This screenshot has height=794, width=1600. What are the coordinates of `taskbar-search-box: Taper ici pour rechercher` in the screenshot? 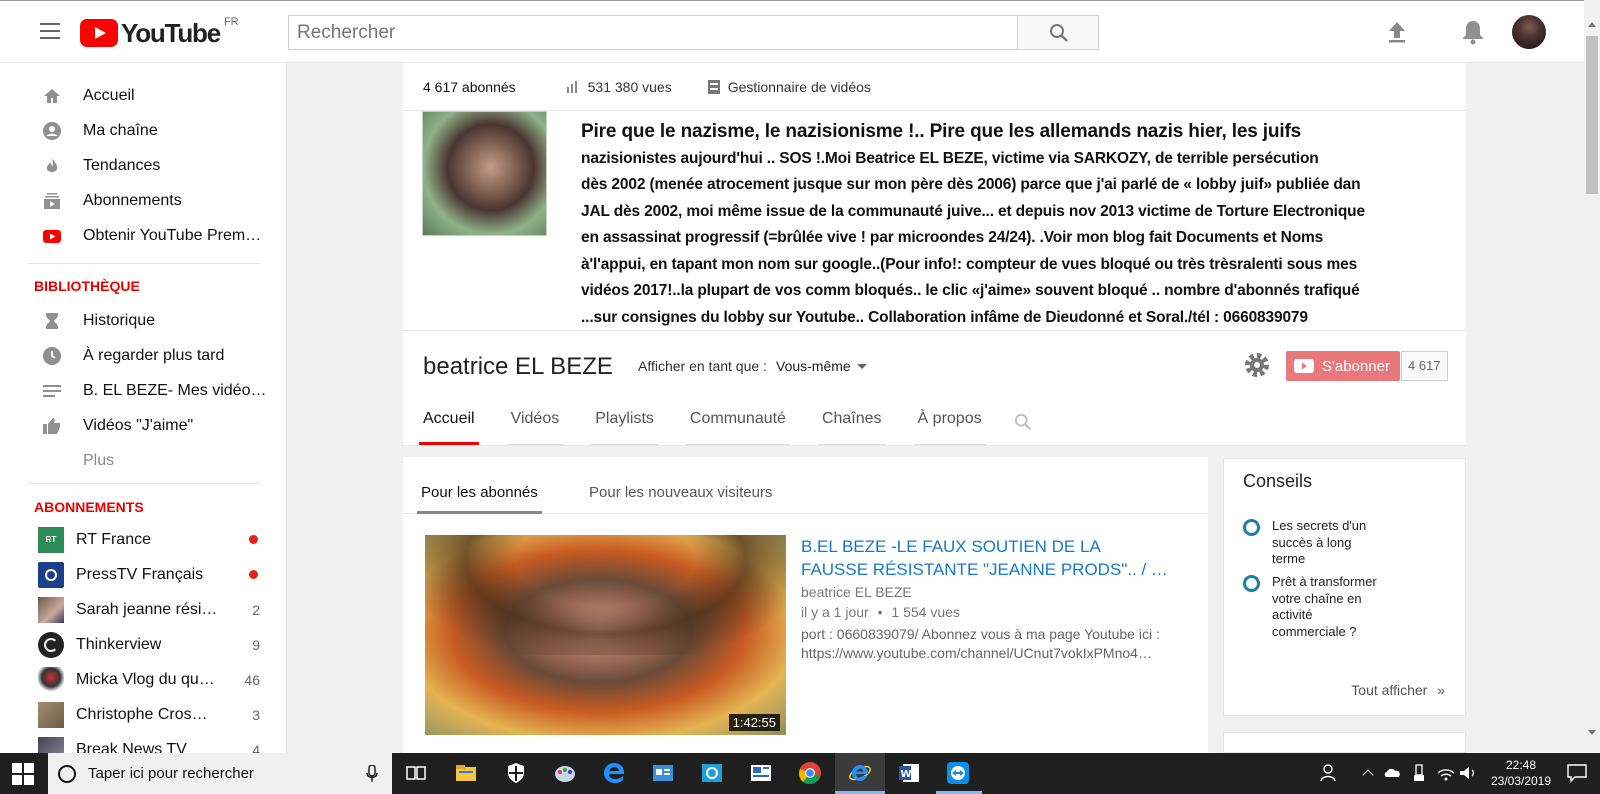 It's located at (220, 773).